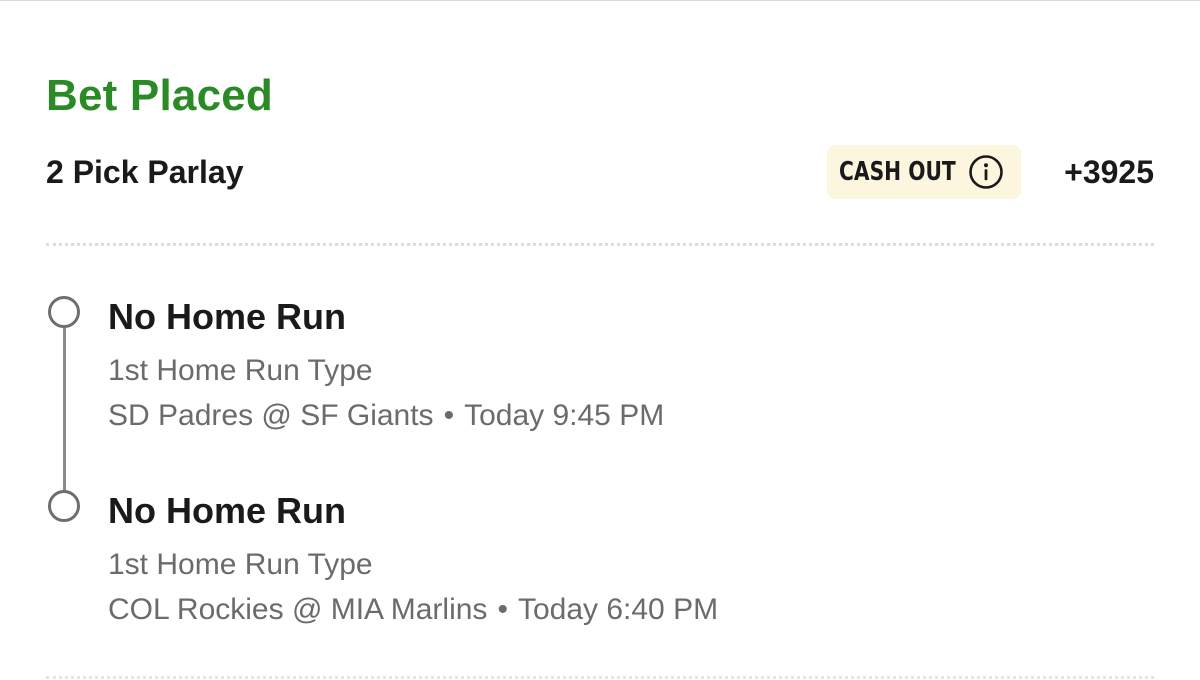 The height and width of the screenshot is (680, 1200). I want to click on info-circle-icon, so click(986, 172).